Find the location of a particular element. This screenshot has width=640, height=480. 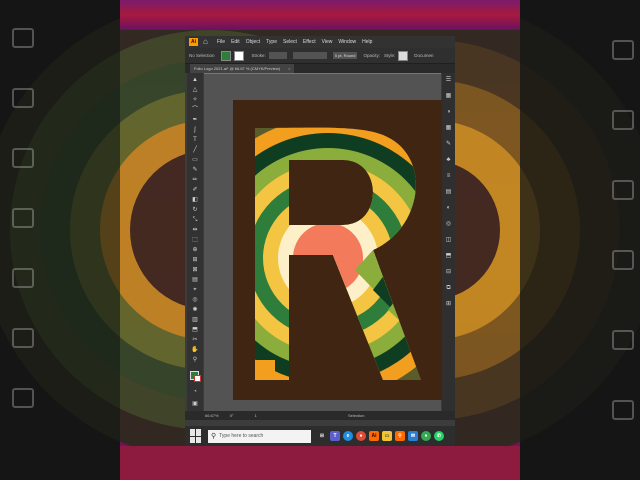

document-setup-label: Documen is located at coordinates (423, 55).